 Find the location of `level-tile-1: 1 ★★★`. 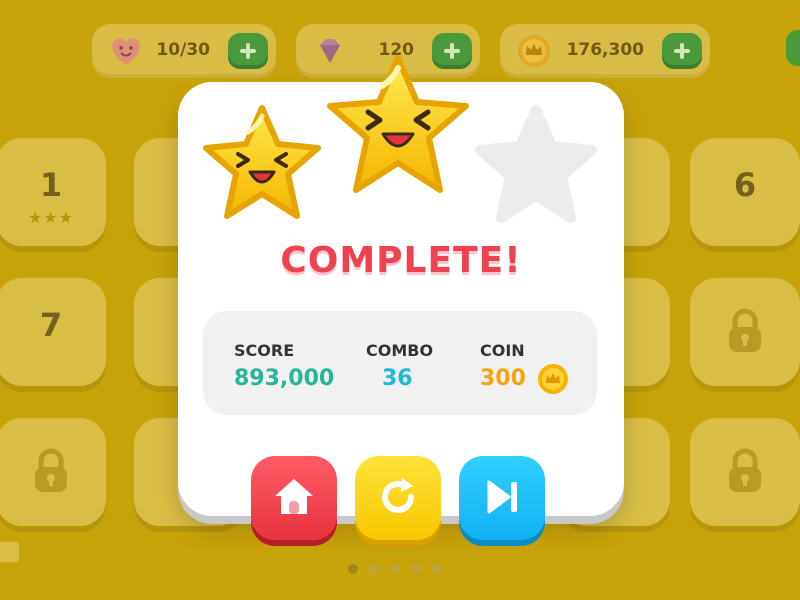

level-tile-1: 1 ★★★ is located at coordinates (53, 192).